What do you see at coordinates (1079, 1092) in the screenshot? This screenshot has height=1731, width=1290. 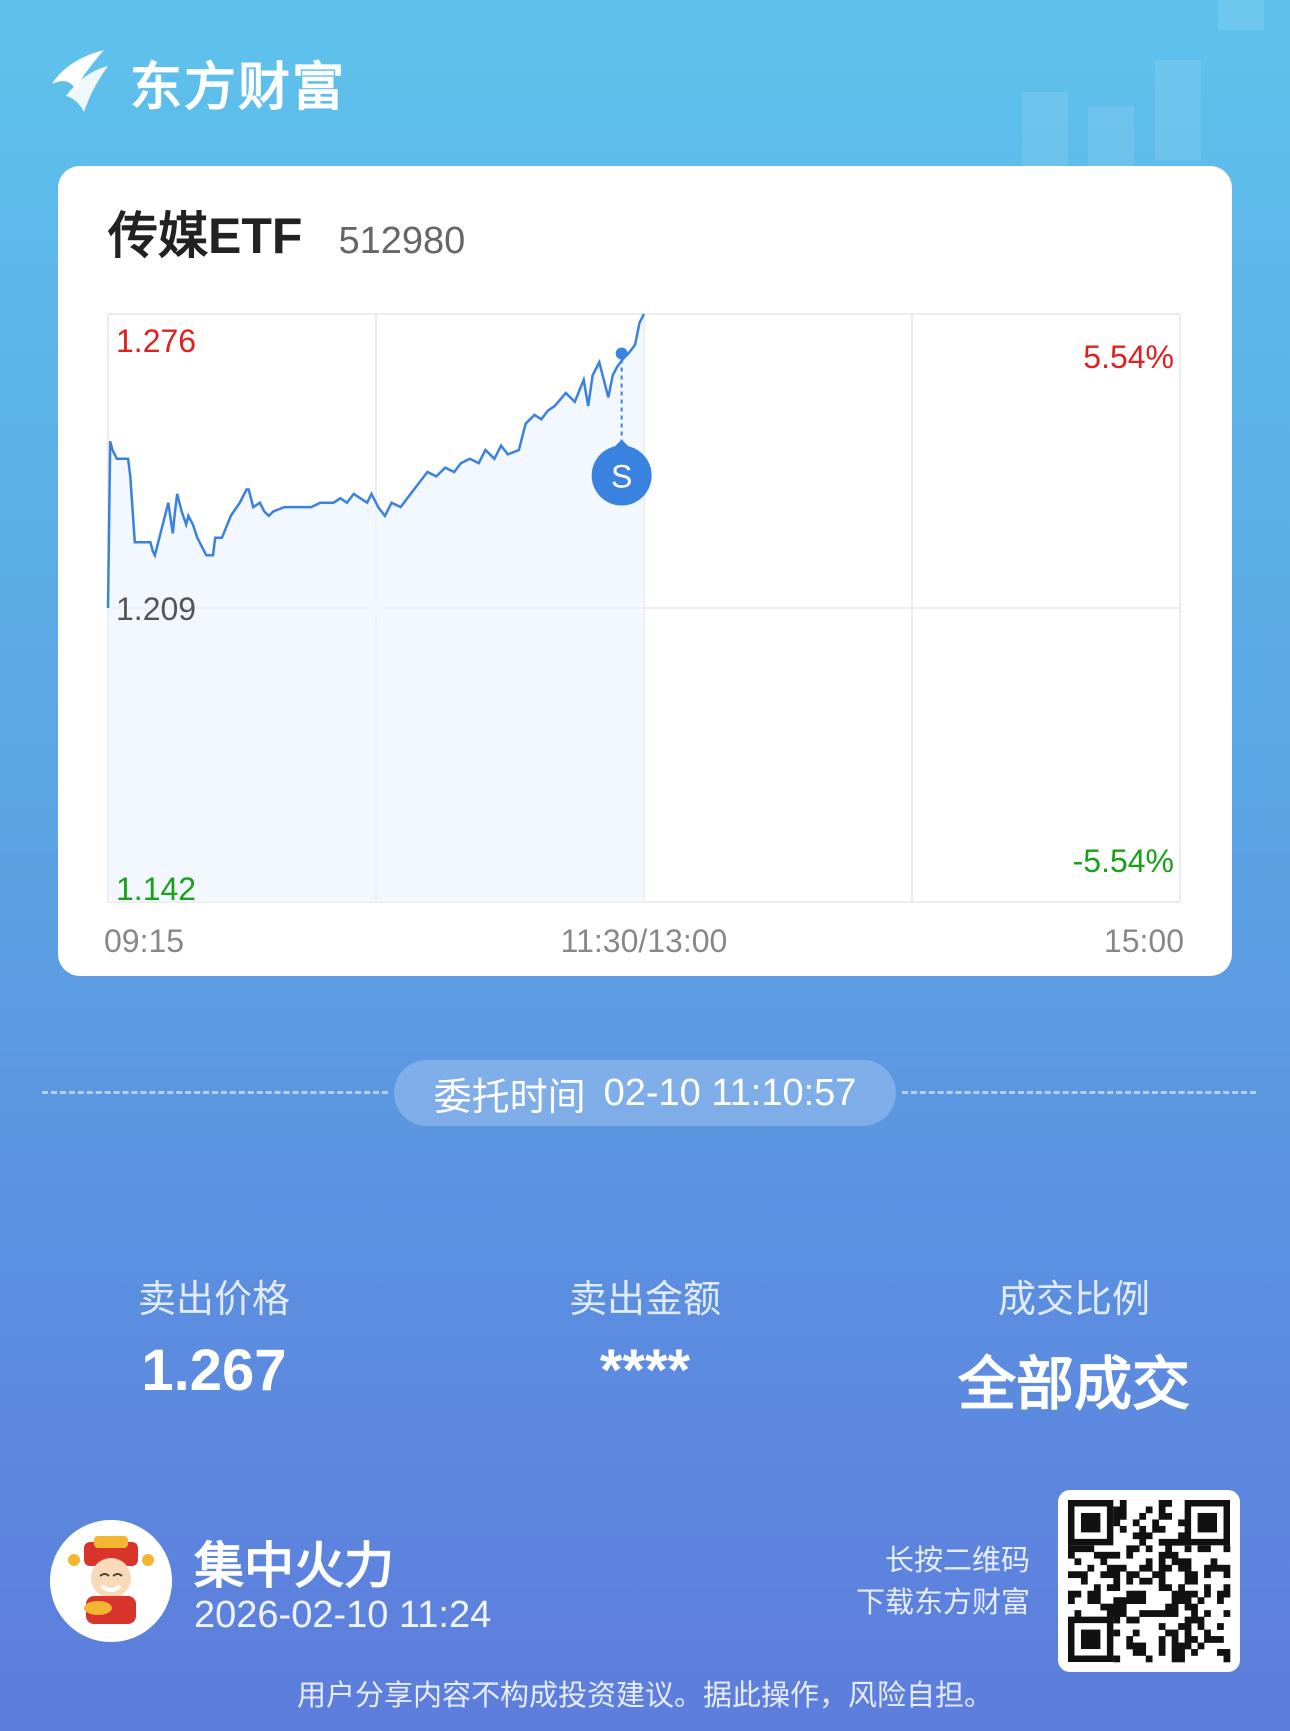 I see `divider-right` at bounding box center [1079, 1092].